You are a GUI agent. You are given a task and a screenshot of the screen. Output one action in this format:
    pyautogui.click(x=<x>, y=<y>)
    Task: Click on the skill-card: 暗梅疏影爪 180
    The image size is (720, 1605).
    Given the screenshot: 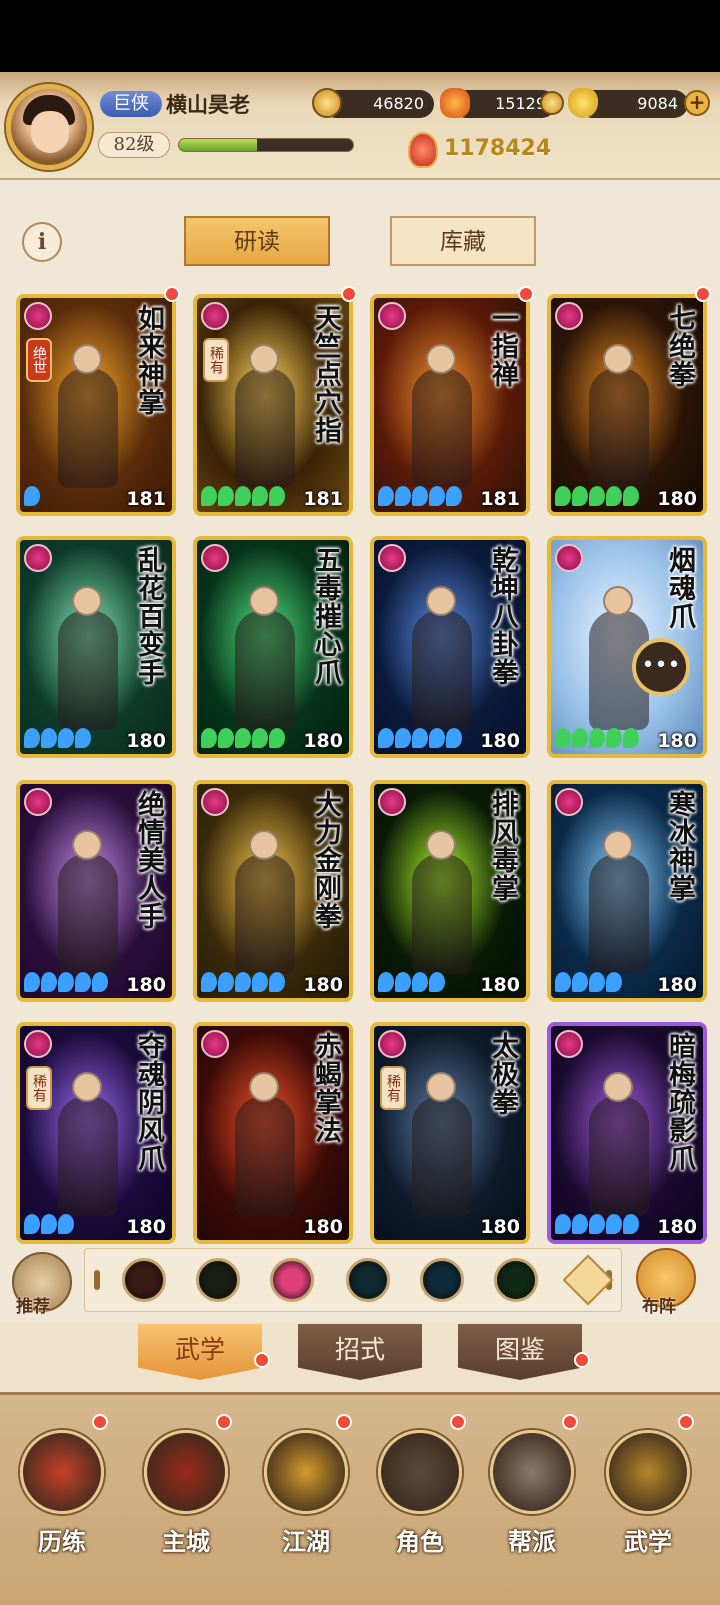 What is the action you would take?
    pyautogui.click(x=627, y=1133)
    